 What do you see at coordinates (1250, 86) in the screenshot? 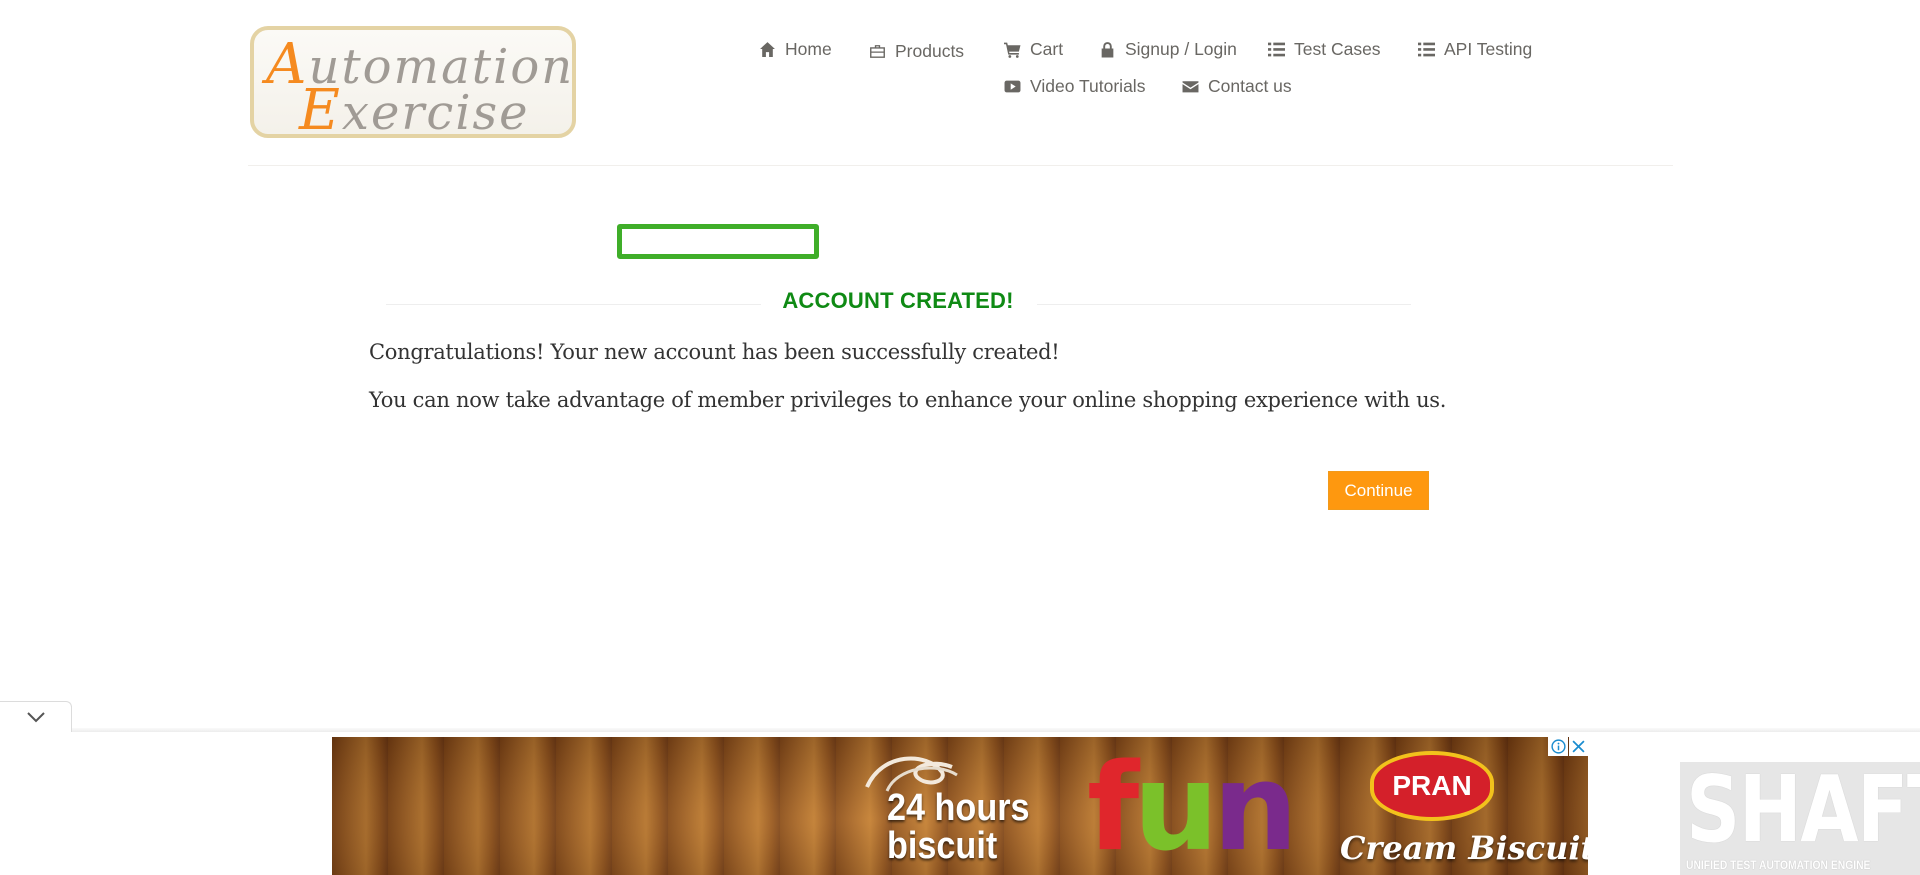
I see `nav-contact-us-label: Contact us` at bounding box center [1250, 86].